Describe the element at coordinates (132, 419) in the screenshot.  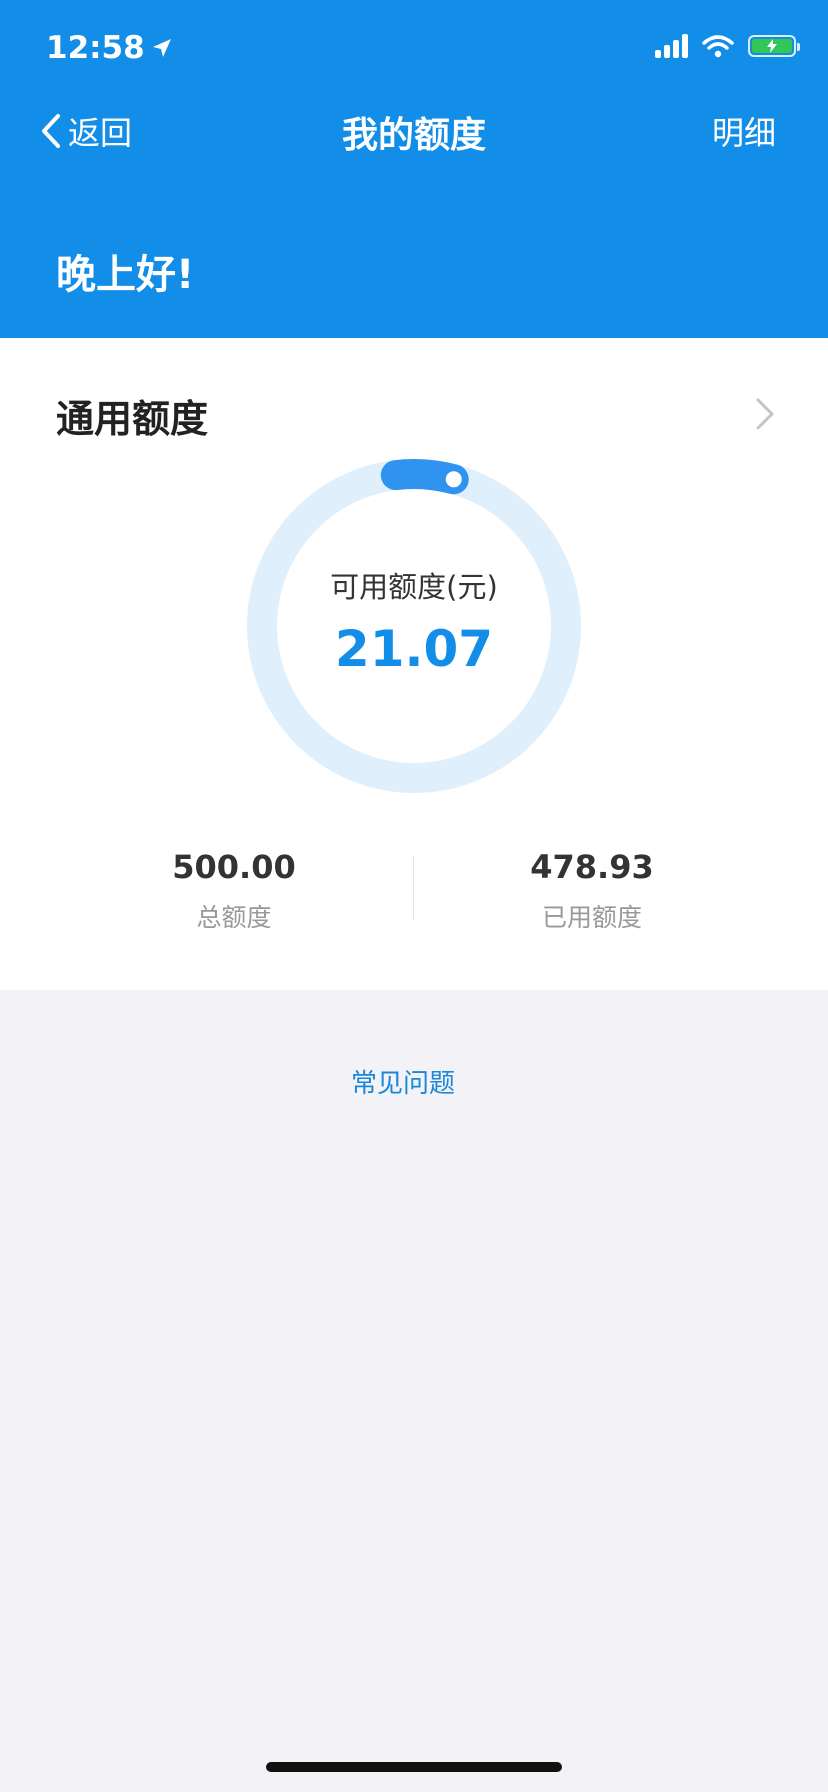
I see `credit-title: 通用额度` at that location.